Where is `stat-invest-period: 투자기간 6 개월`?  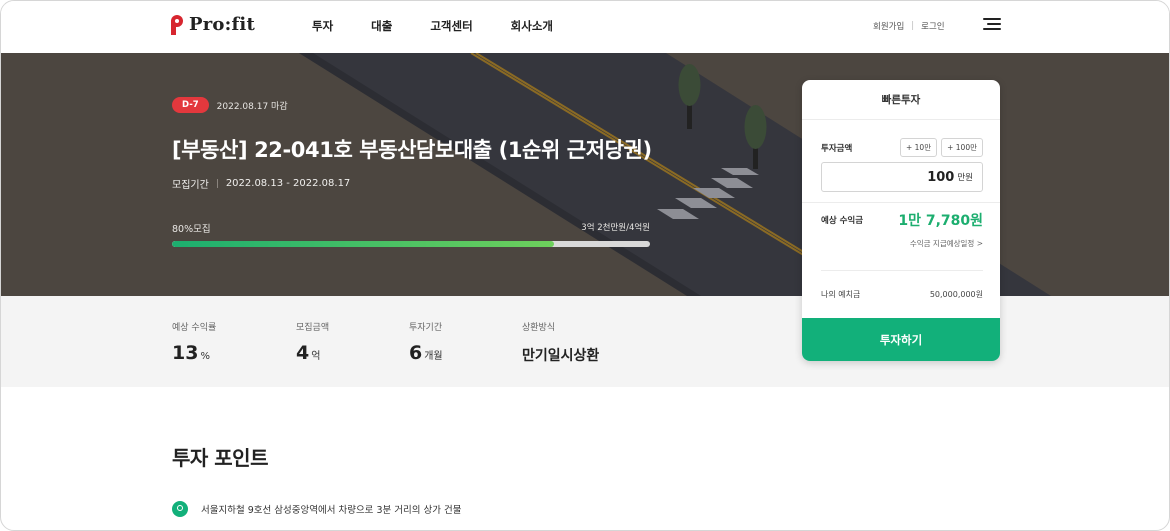 stat-invest-period: 투자기간 6 개월 is located at coordinates (426, 342).